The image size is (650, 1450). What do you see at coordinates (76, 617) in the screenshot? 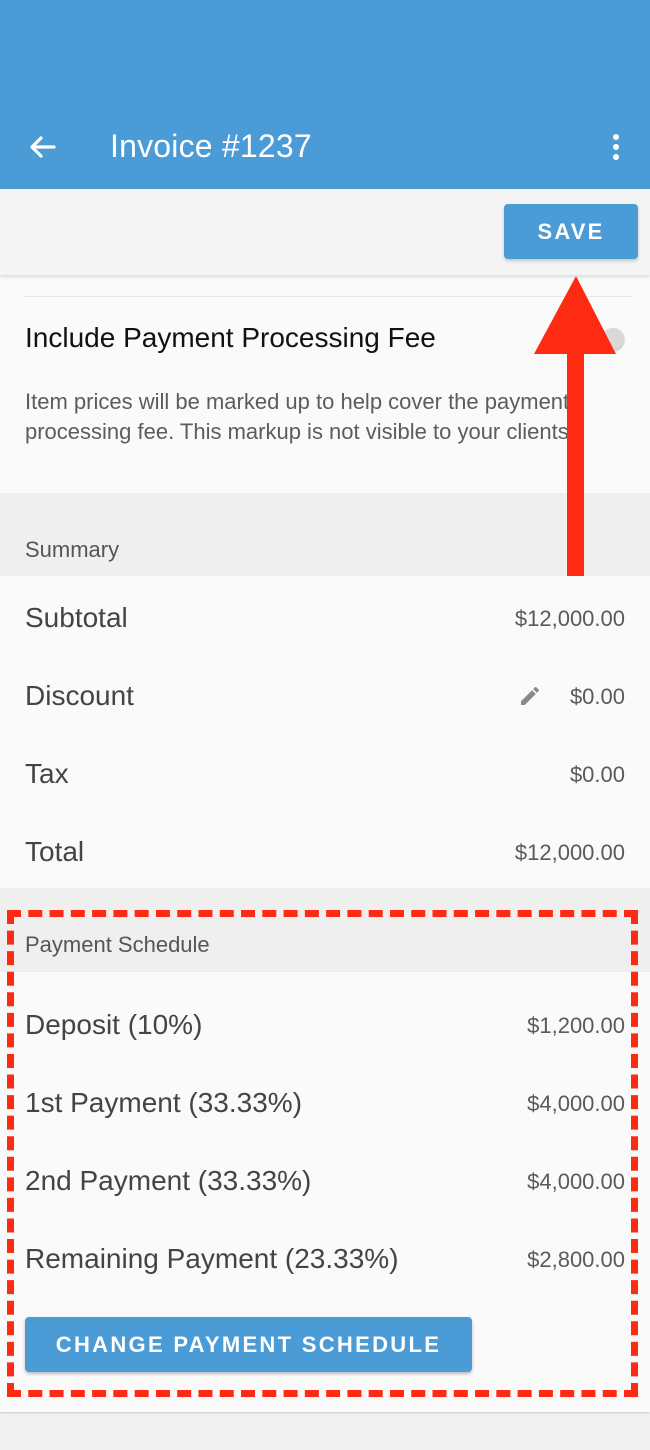
I see `row-label: Subtotal` at bounding box center [76, 617].